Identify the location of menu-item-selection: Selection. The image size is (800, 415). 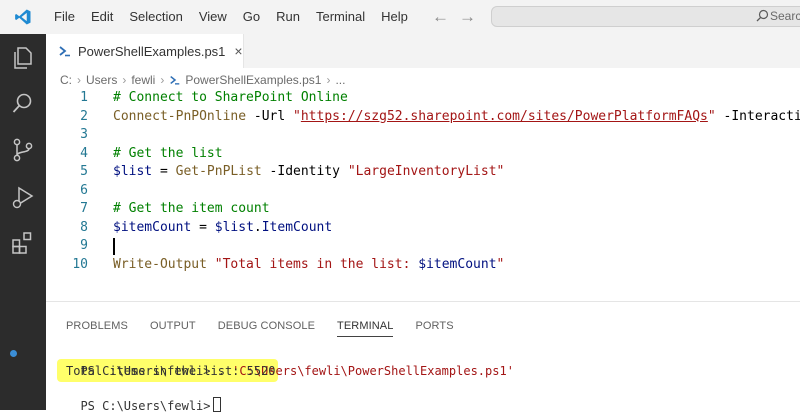
(155, 17).